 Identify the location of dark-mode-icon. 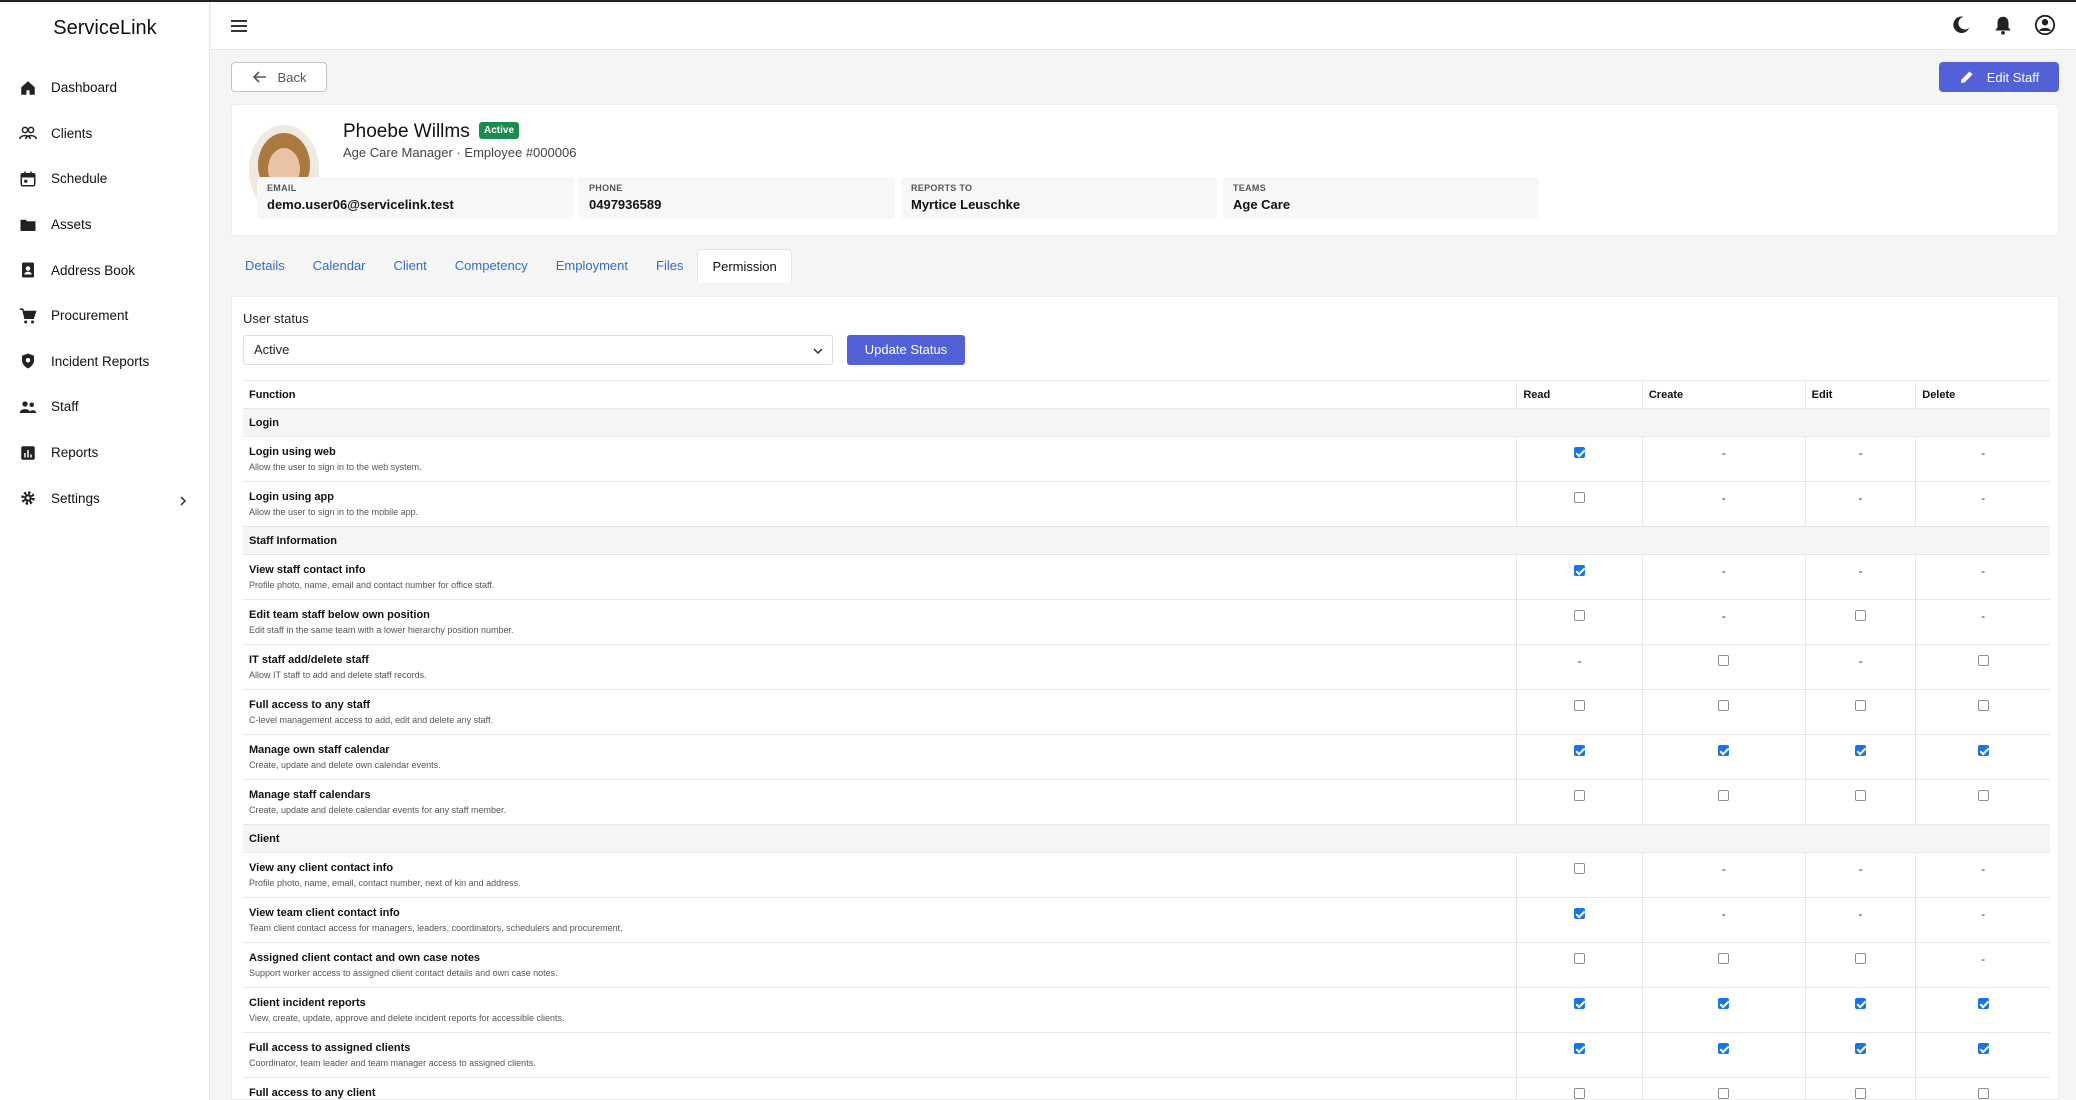
(1961, 25).